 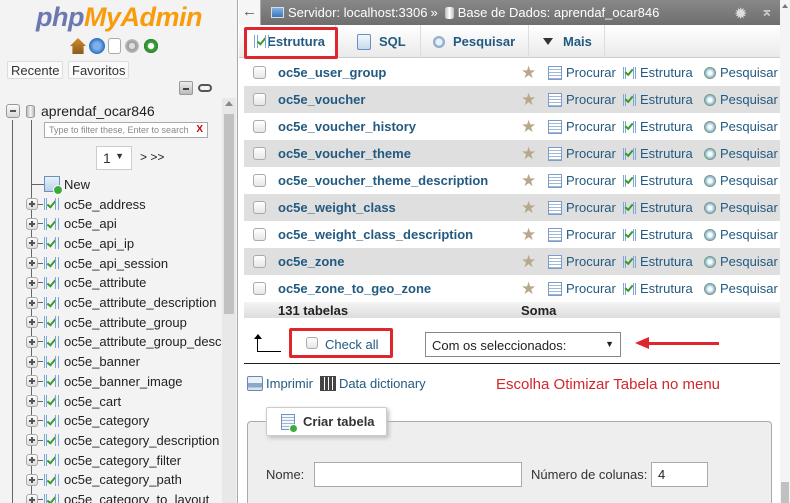 I want to click on tab-mais: Mais, so click(x=567, y=41).